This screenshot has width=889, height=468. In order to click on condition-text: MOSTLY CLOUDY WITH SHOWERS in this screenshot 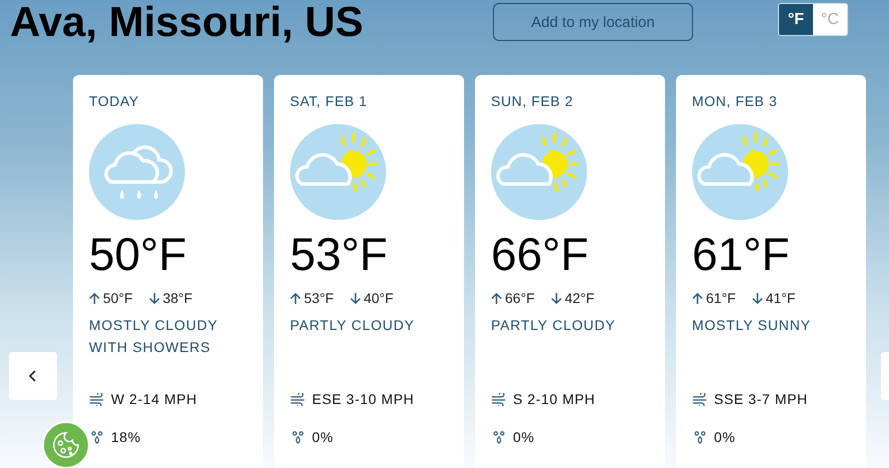, I will do `click(154, 336)`.